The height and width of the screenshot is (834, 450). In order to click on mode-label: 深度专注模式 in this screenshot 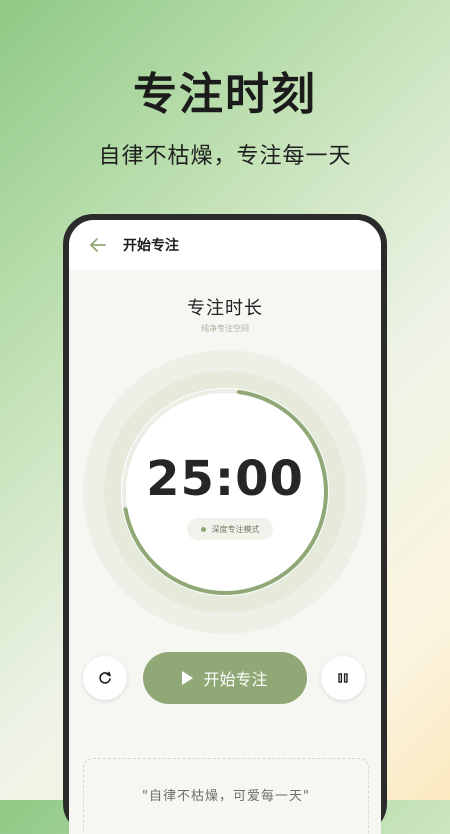, I will do `click(235, 529)`.